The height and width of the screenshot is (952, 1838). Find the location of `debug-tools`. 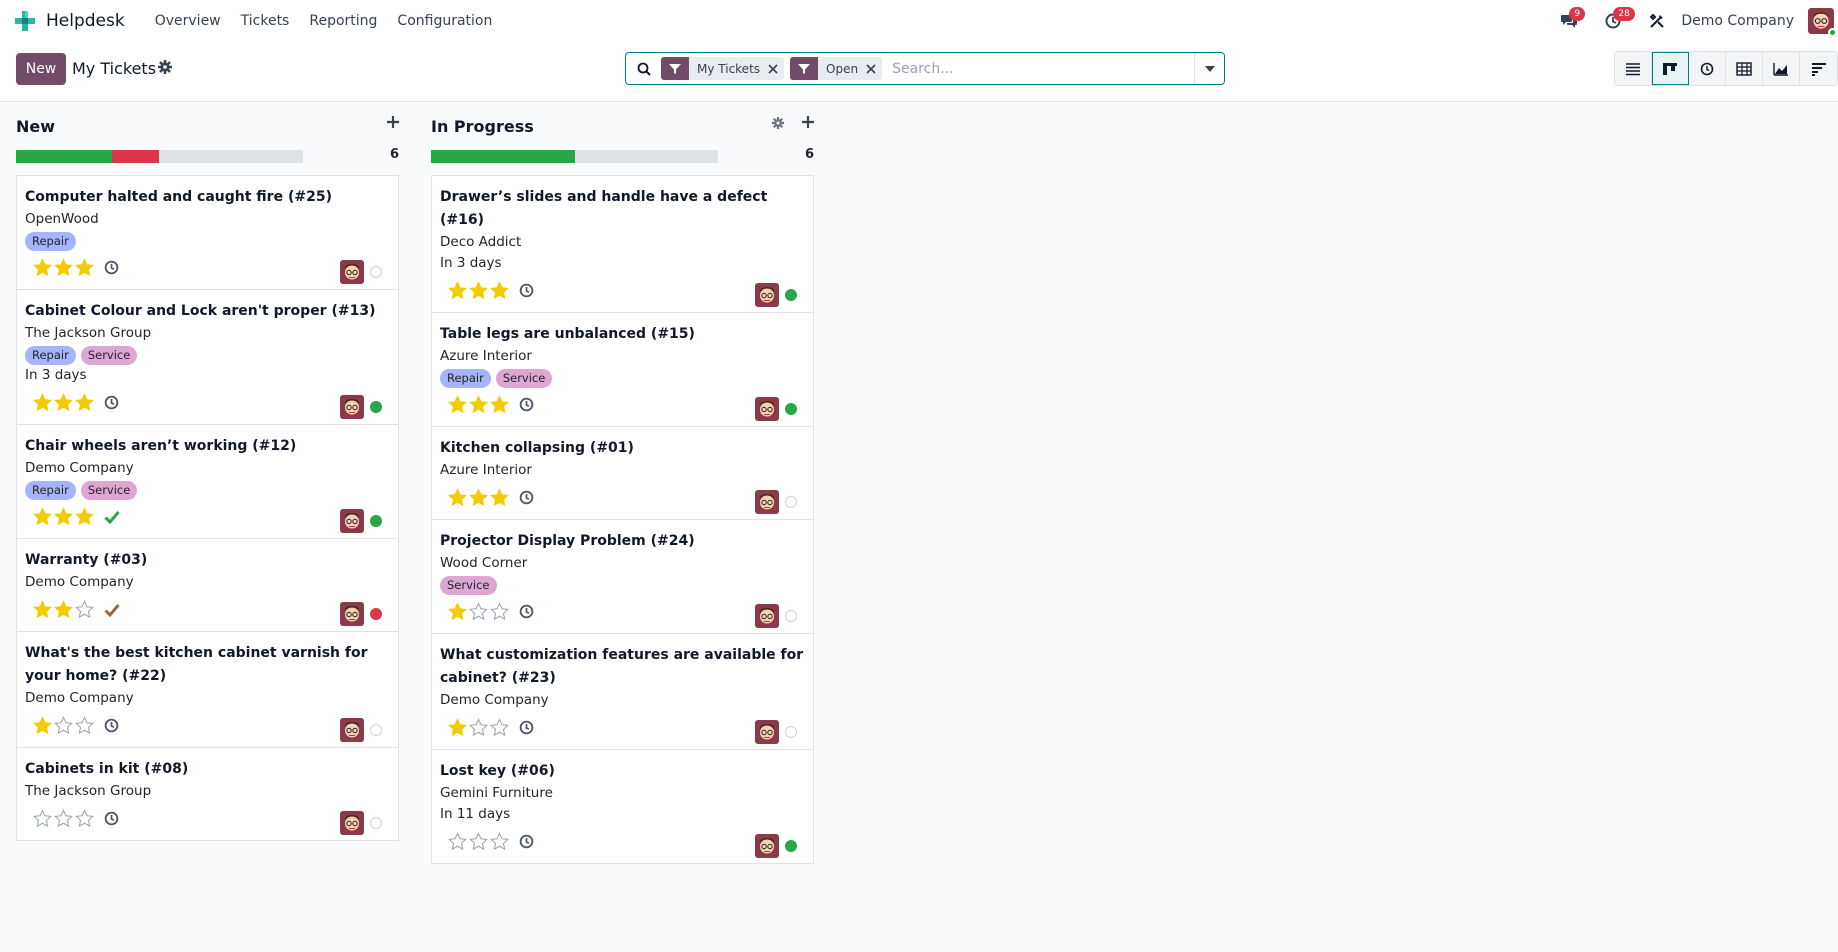

debug-tools is located at coordinates (1657, 21).